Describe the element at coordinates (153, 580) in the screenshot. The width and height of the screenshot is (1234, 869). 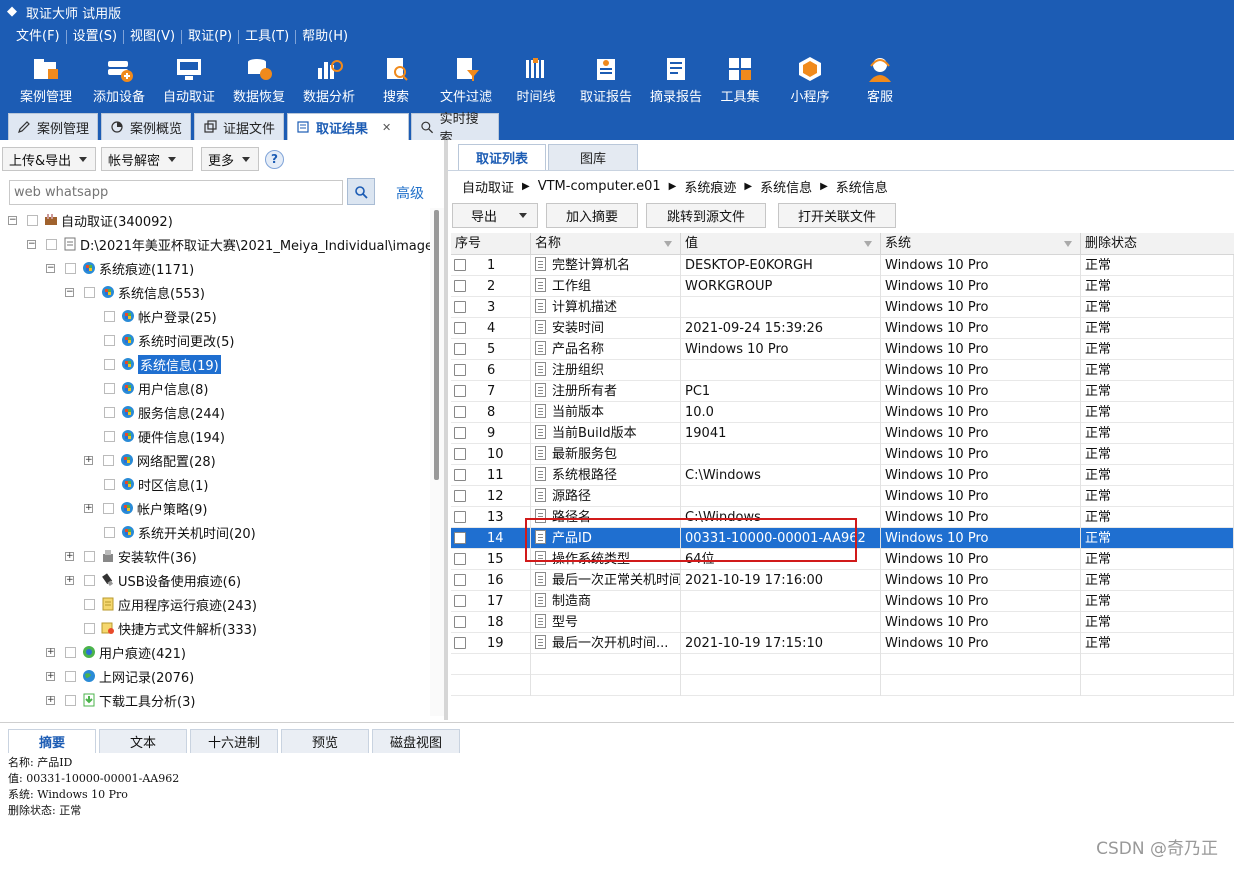
I see `tree-node: + USB设备使用痕迹(6)` at that location.